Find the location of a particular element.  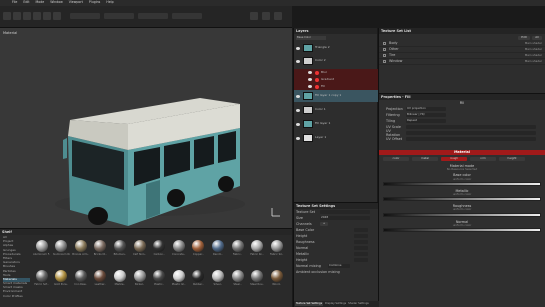

smudge-tool-icon is located at coordinates (37, 16).